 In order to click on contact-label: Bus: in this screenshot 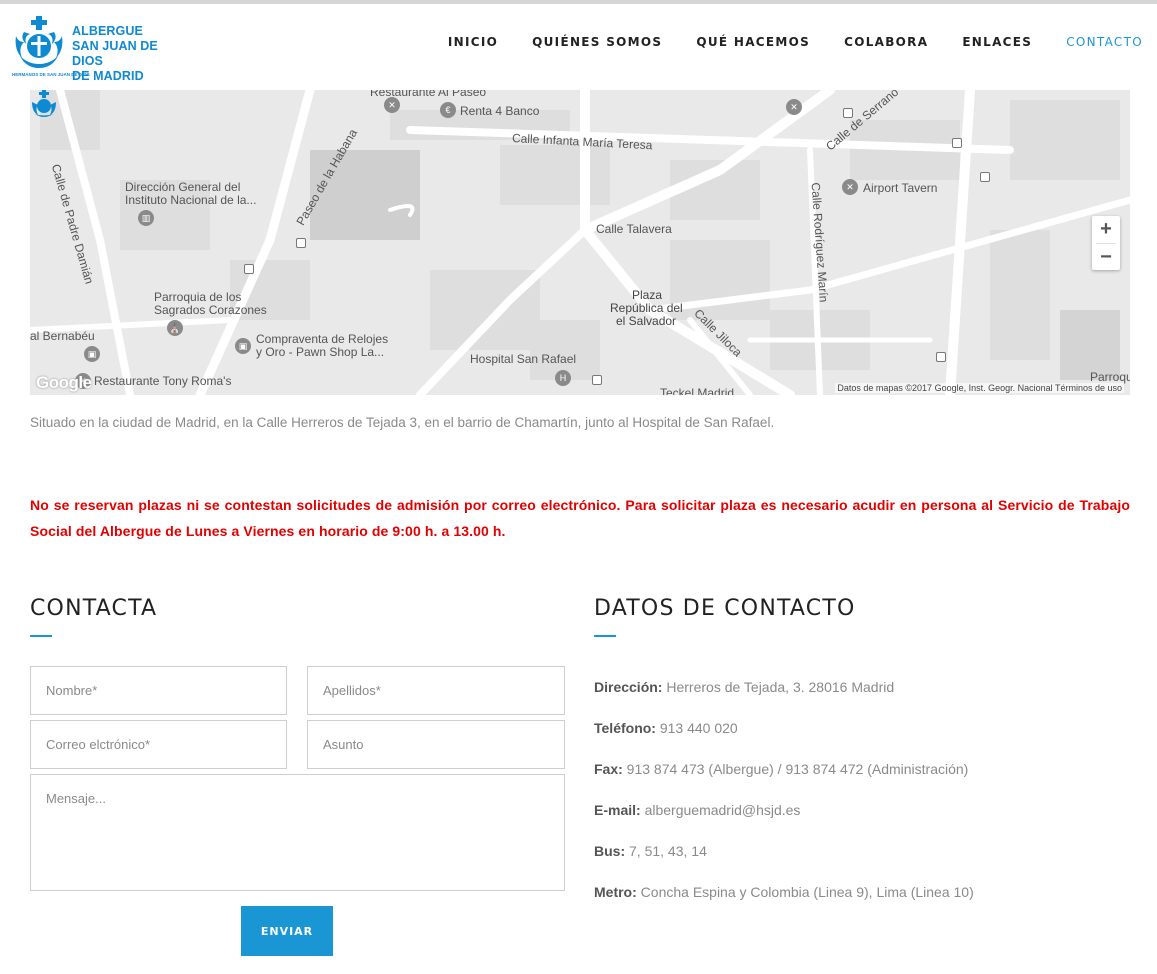, I will do `click(610, 851)`.